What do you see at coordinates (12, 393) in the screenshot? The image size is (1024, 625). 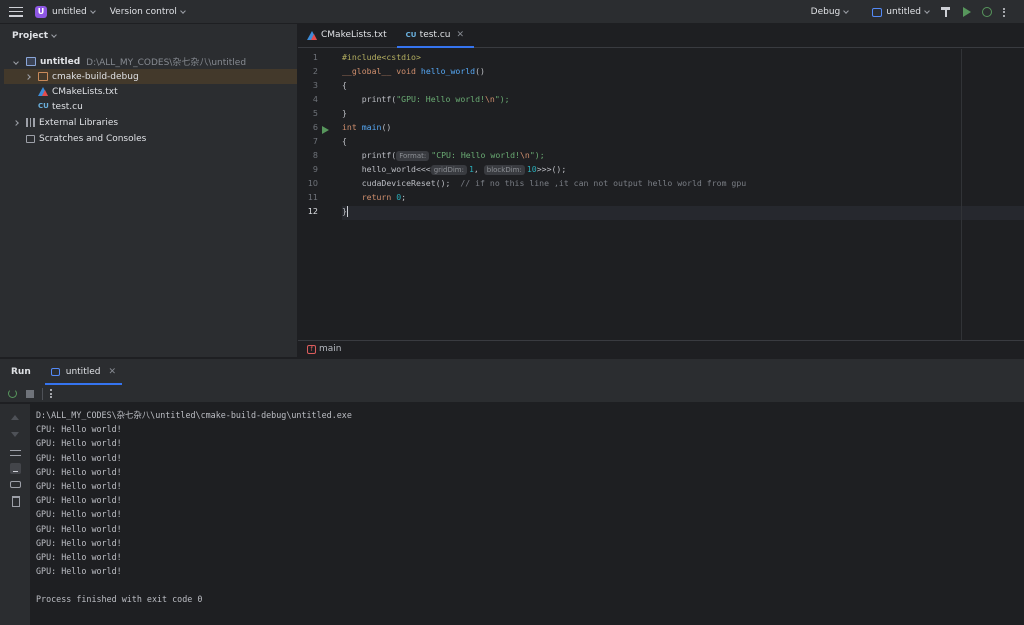 I see `rerun-icon` at bounding box center [12, 393].